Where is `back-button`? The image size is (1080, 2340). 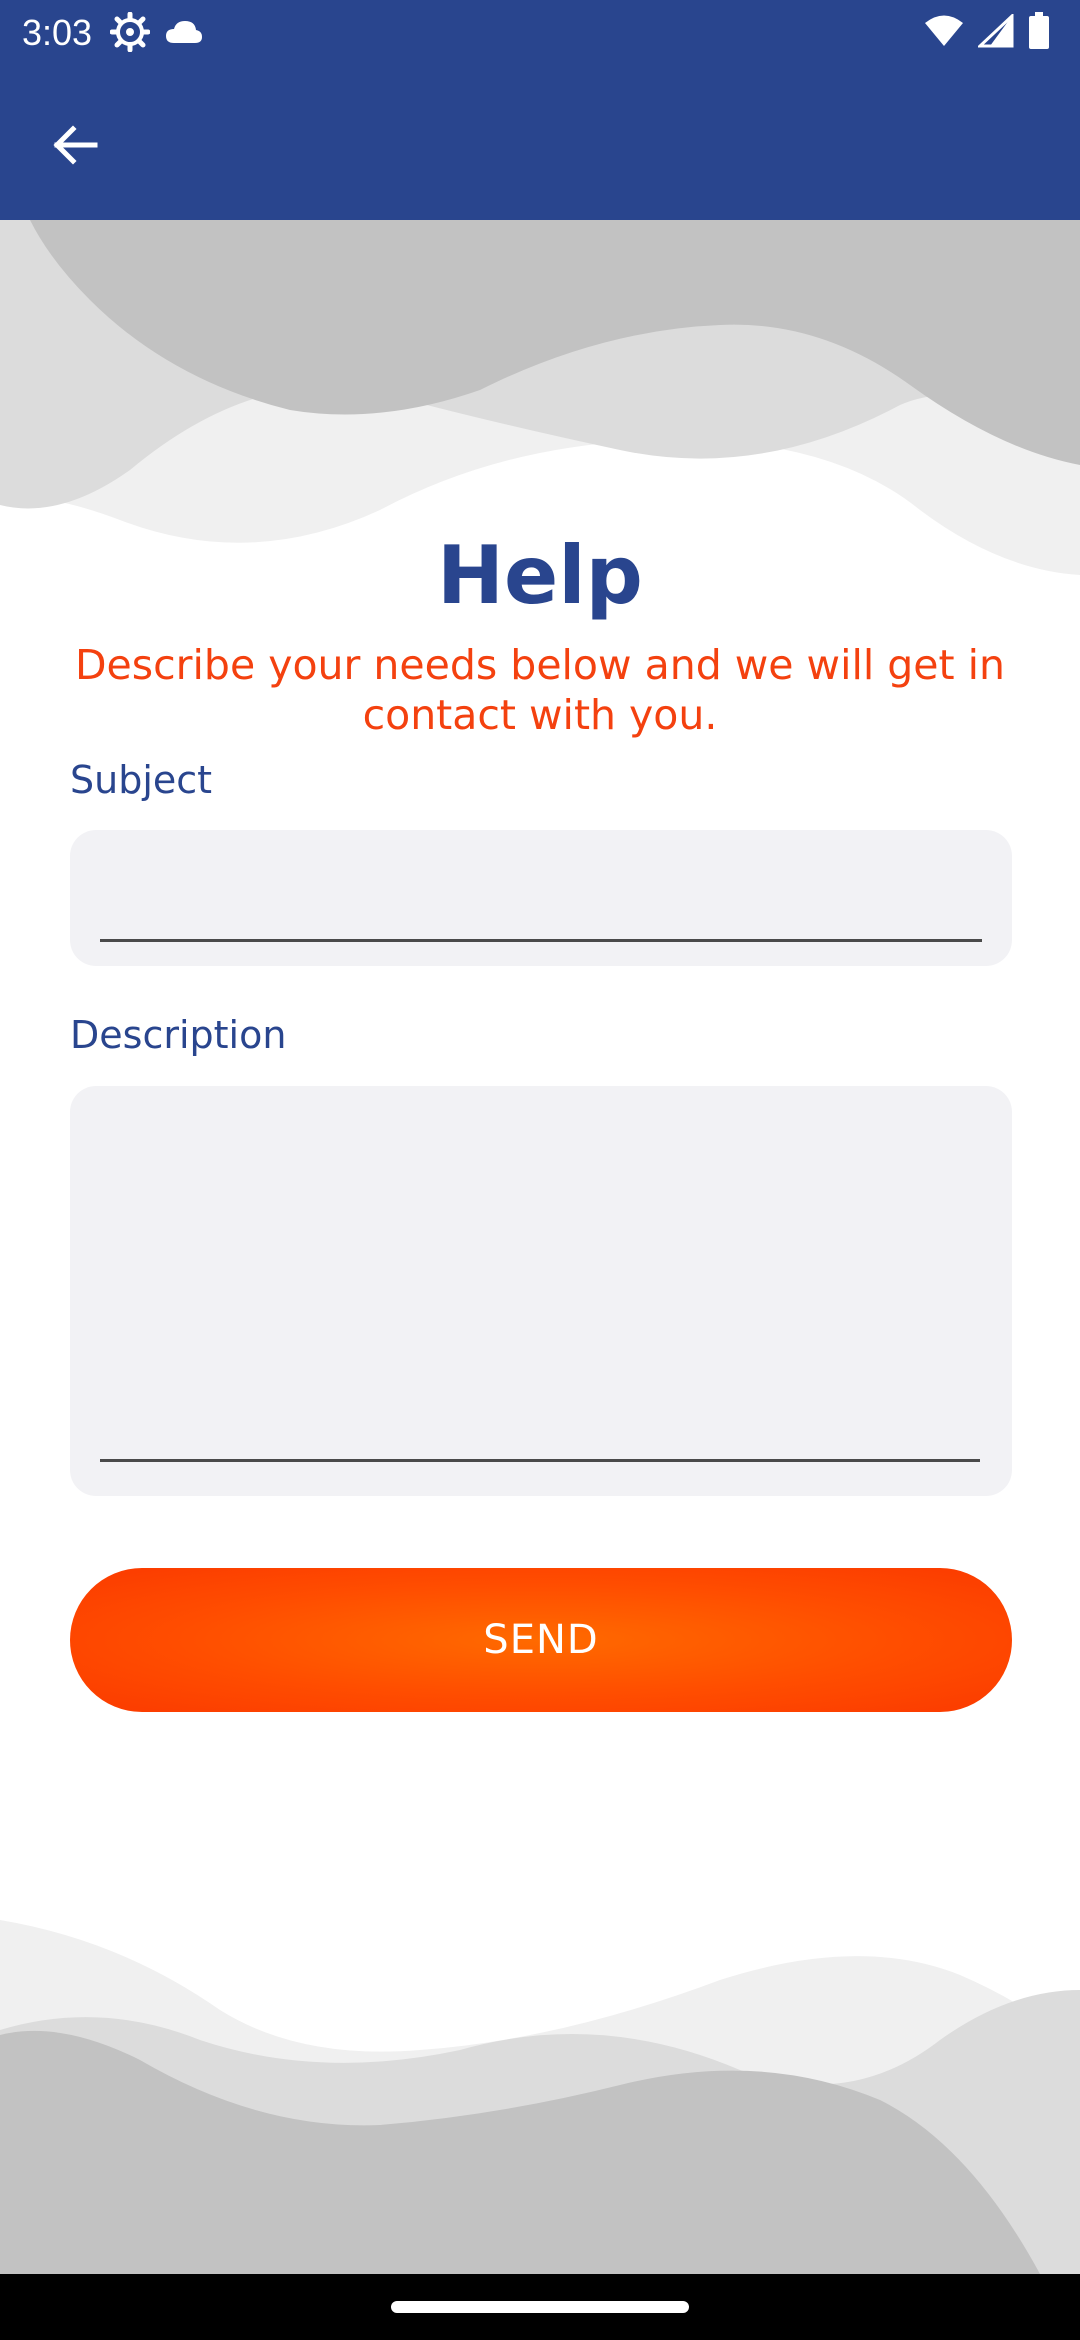 back-button is located at coordinates (75, 147).